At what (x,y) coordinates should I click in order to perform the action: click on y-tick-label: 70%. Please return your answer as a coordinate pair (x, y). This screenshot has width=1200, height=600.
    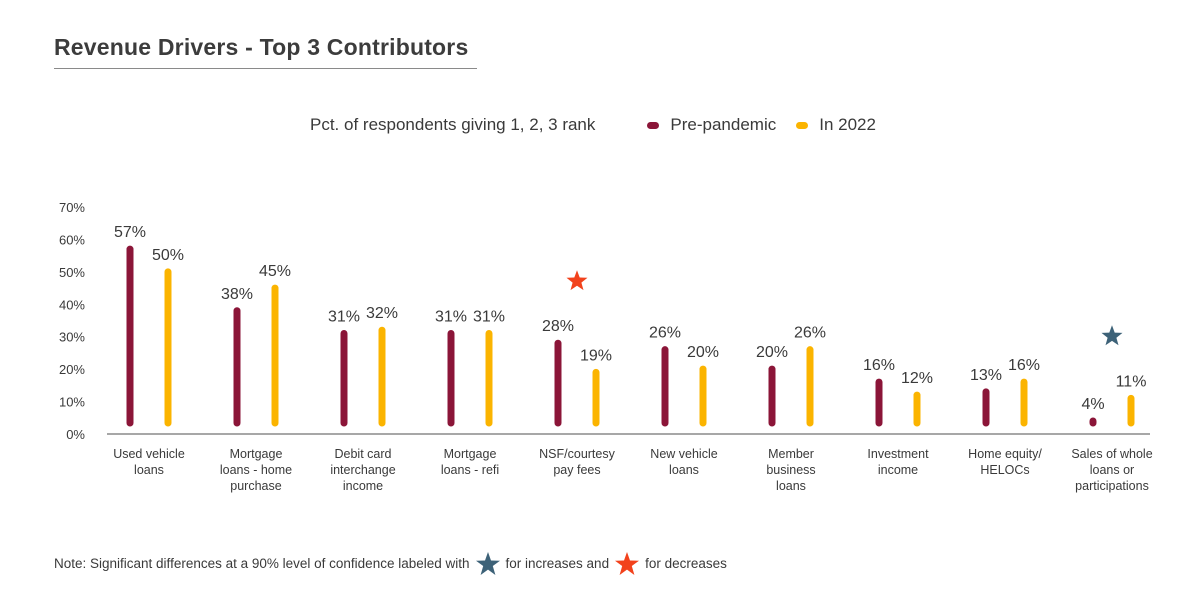
    Looking at the image, I should click on (72, 207).